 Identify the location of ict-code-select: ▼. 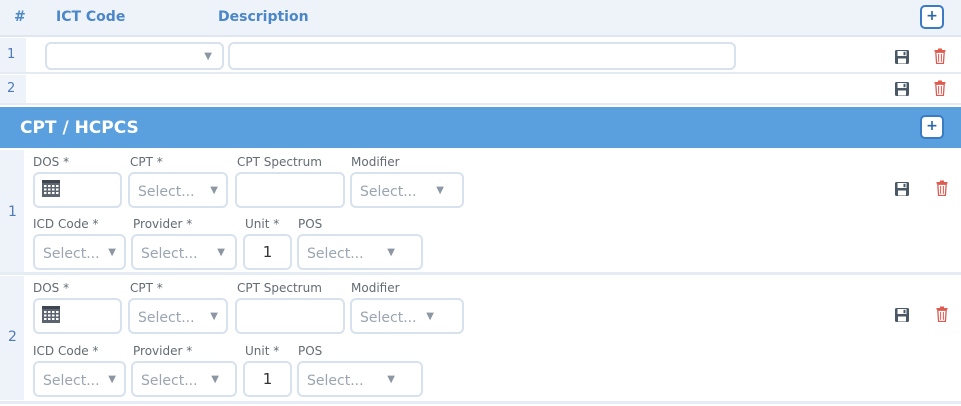
(134, 56).